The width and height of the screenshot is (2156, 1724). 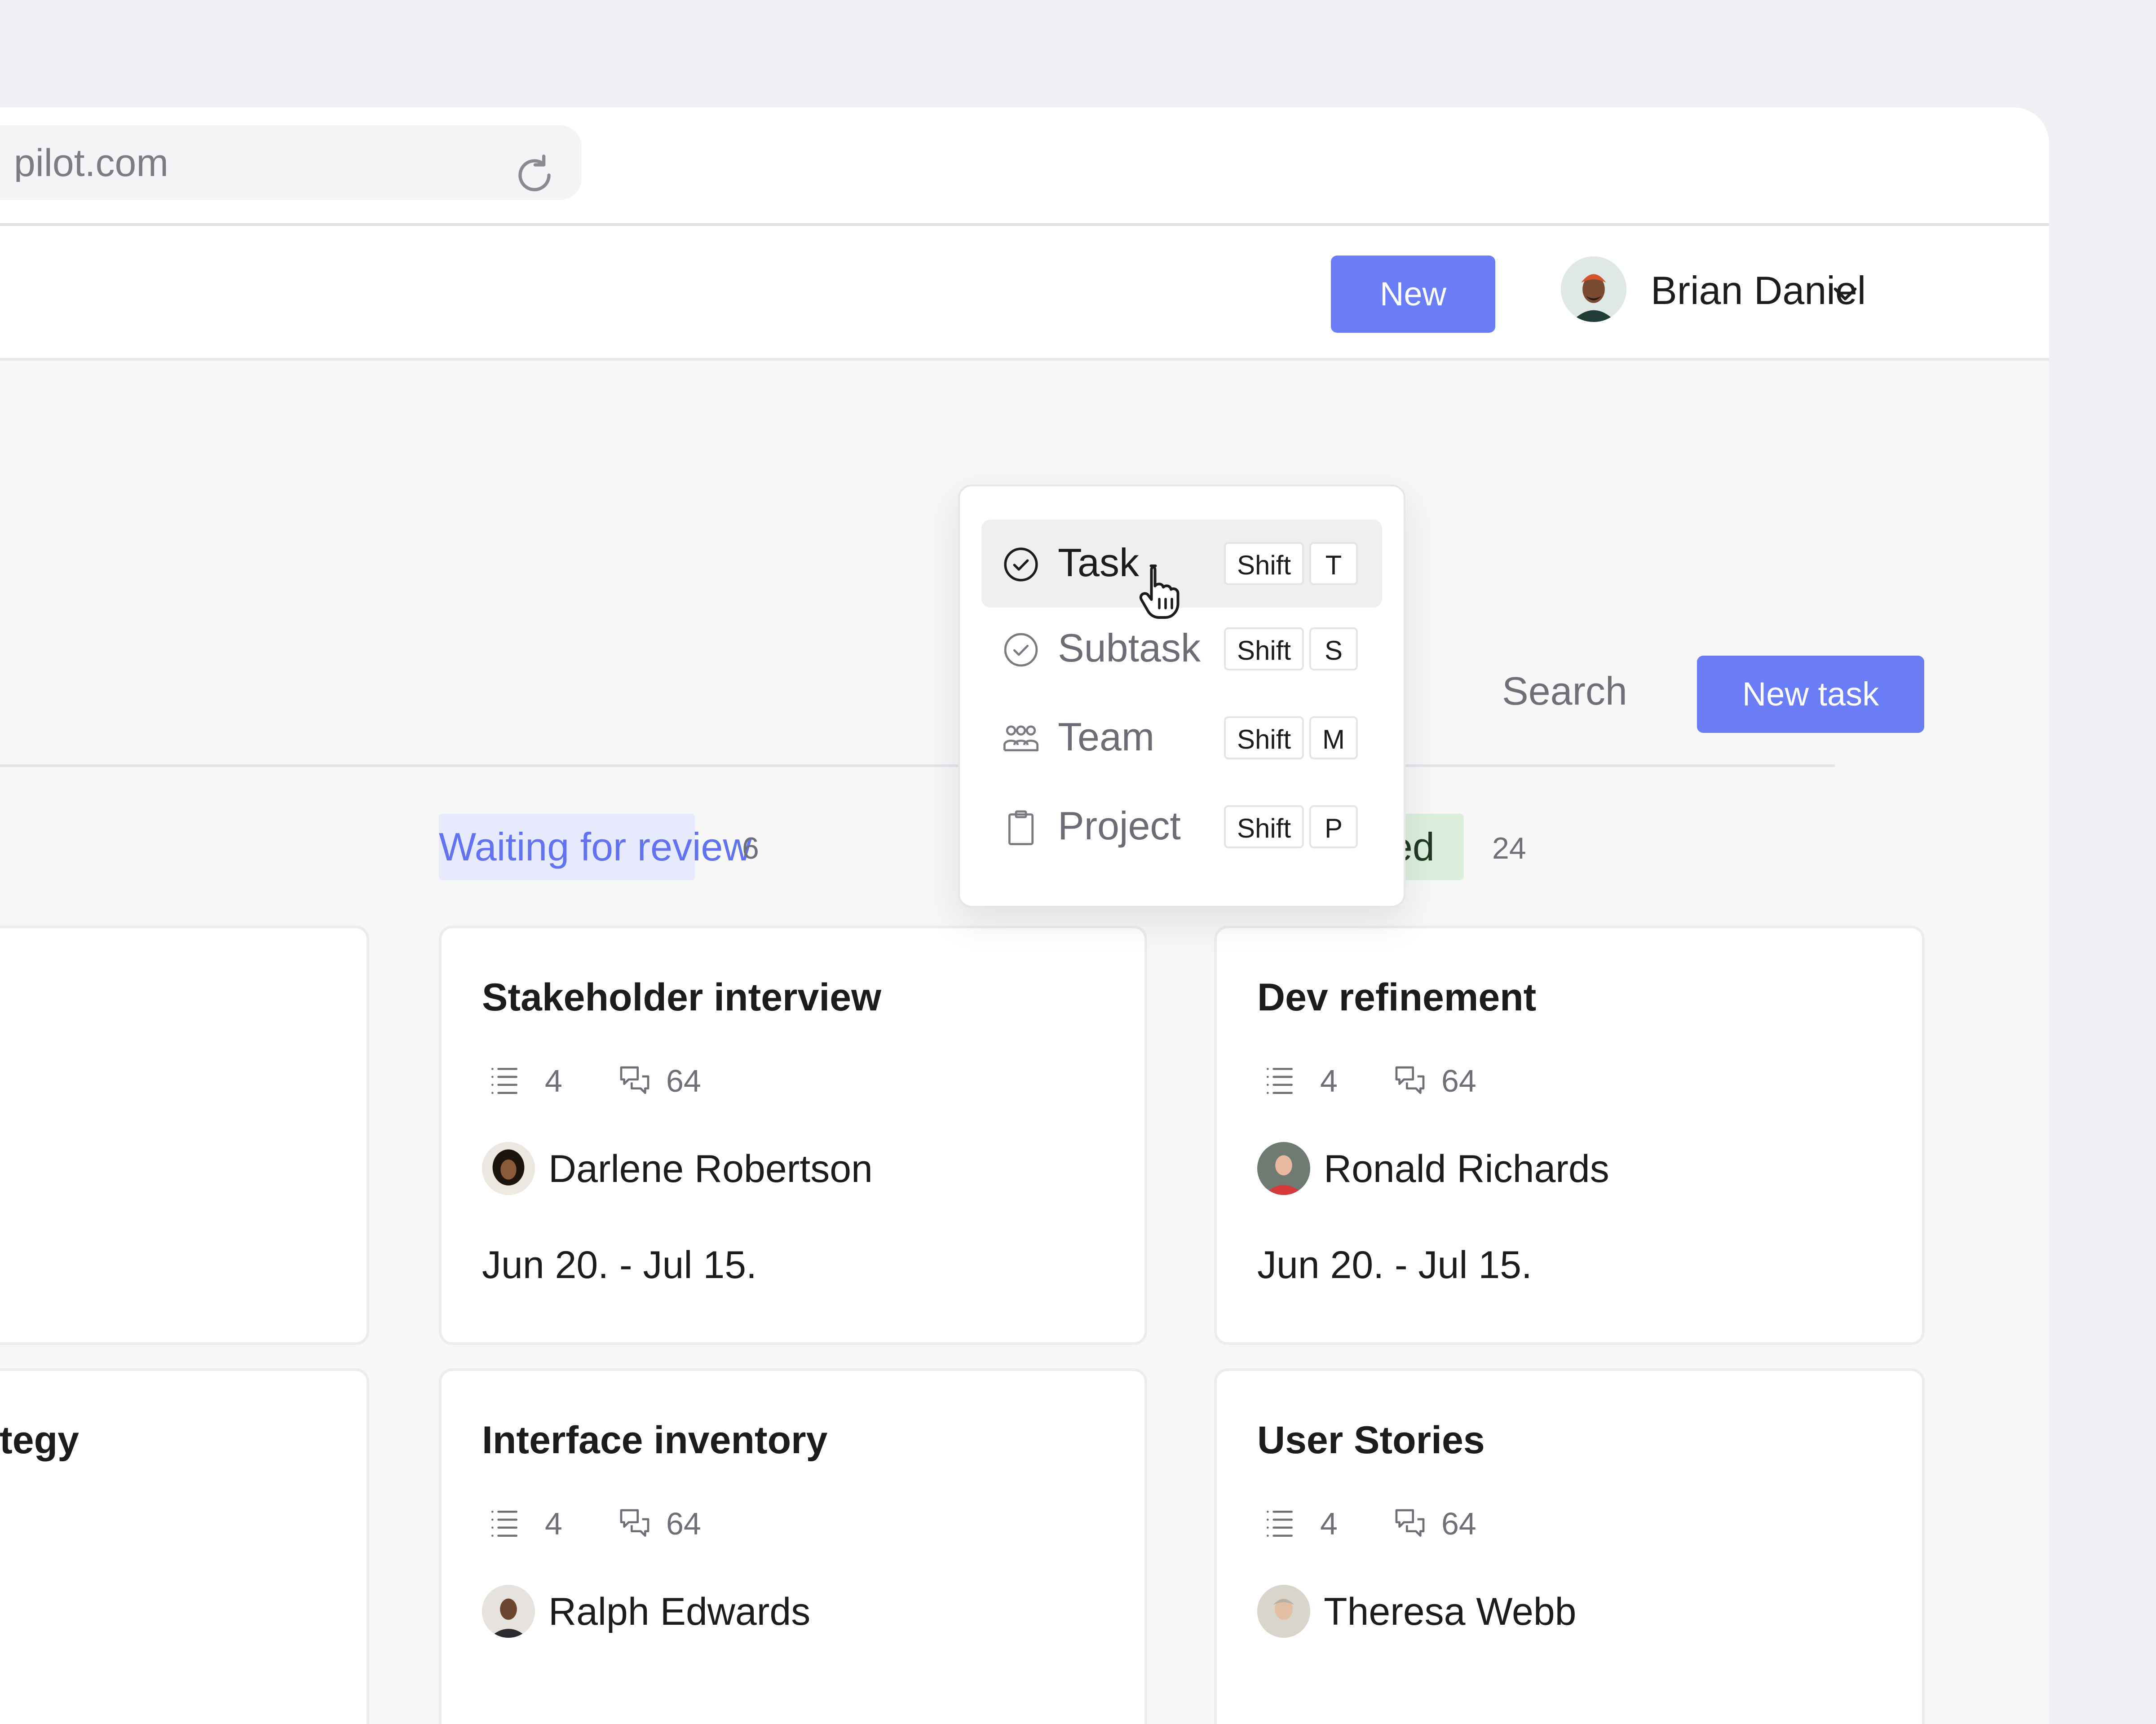 I want to click on menu-item-label: Team, so click(x=1106, y=736).